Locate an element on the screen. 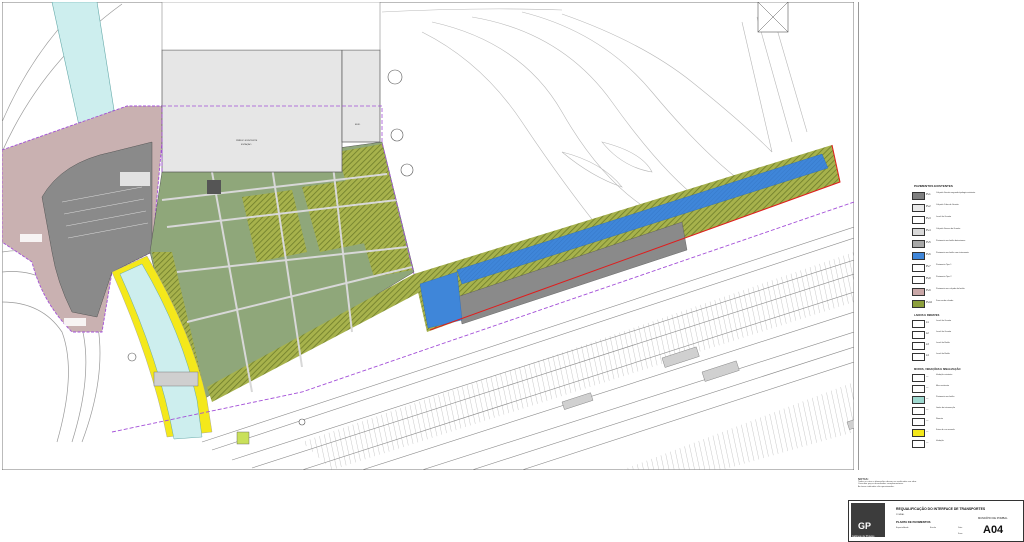 The height and width of the screenshot is (542, 1024). logo-subtitle: Gabinete de Projetos is located at coordinates (863, 536).